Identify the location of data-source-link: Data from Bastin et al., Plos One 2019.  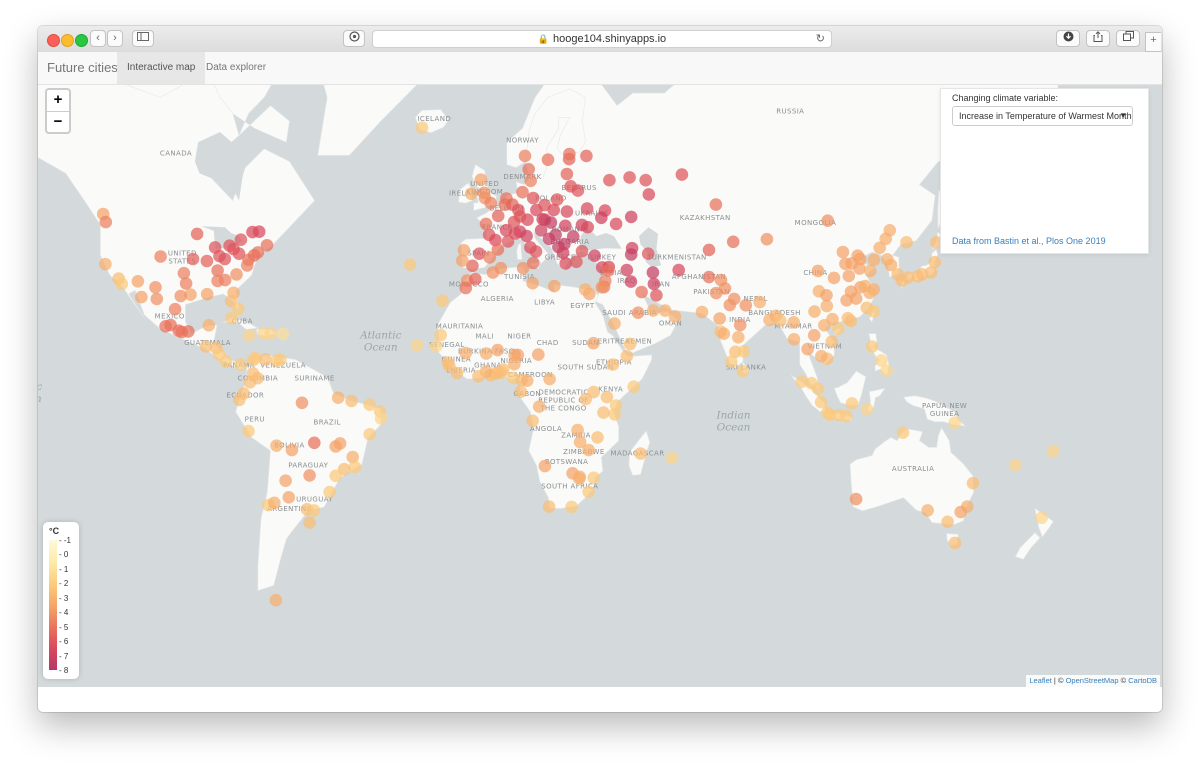
(1029, 241).